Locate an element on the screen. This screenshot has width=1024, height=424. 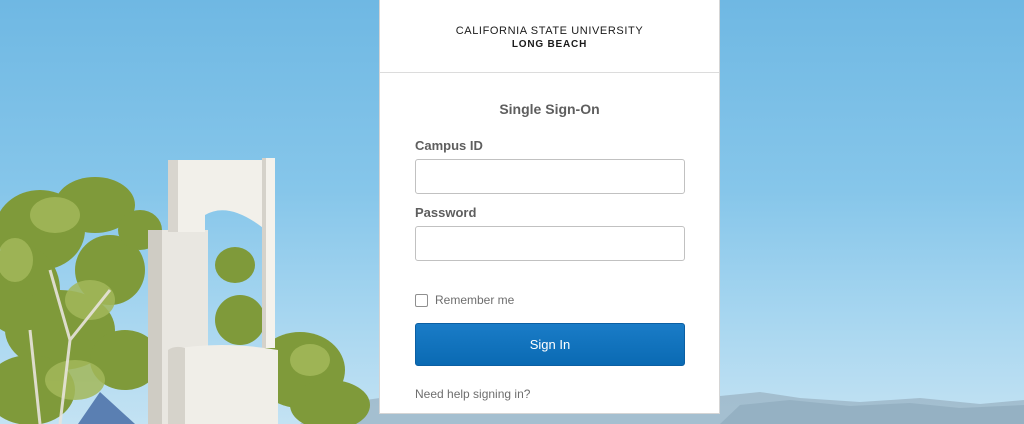
campus-id-label: Campus ID is located at coordinates (449, 145).